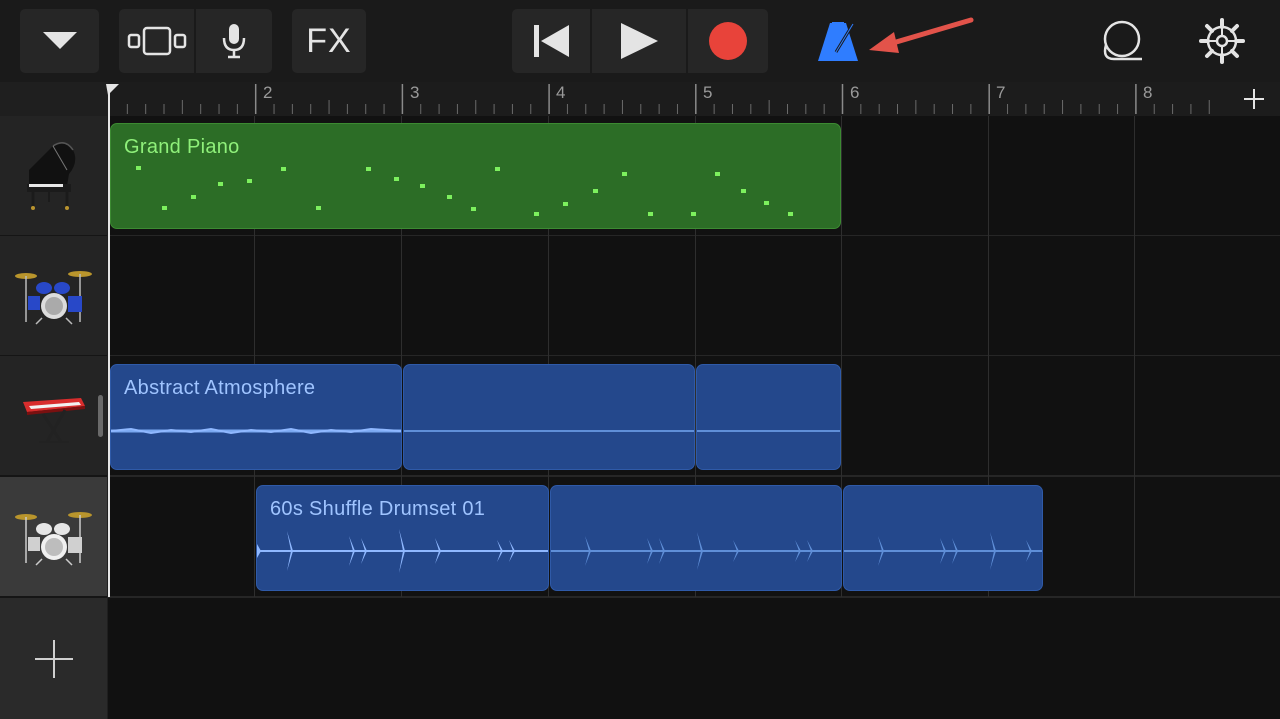 The width and height of the screenshot is (1280, 719). Describe the element at coordinates (1001, 92) in the screenshot. I see `bar-number: 7` at that location.